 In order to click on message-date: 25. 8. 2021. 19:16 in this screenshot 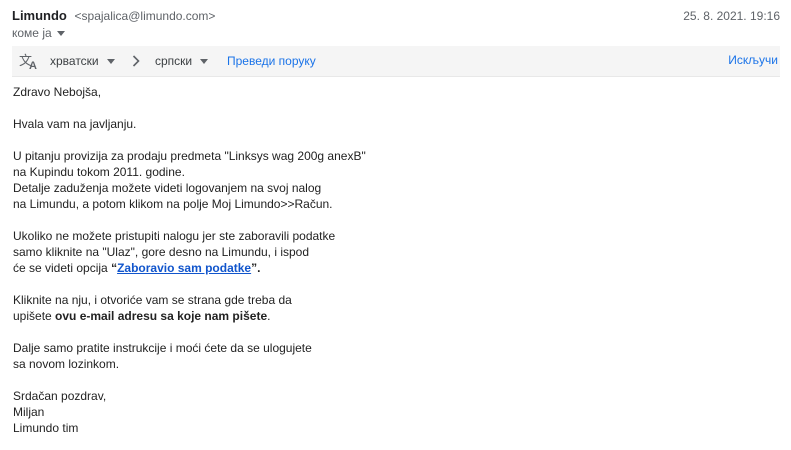, I will do `click(731, 16)`.